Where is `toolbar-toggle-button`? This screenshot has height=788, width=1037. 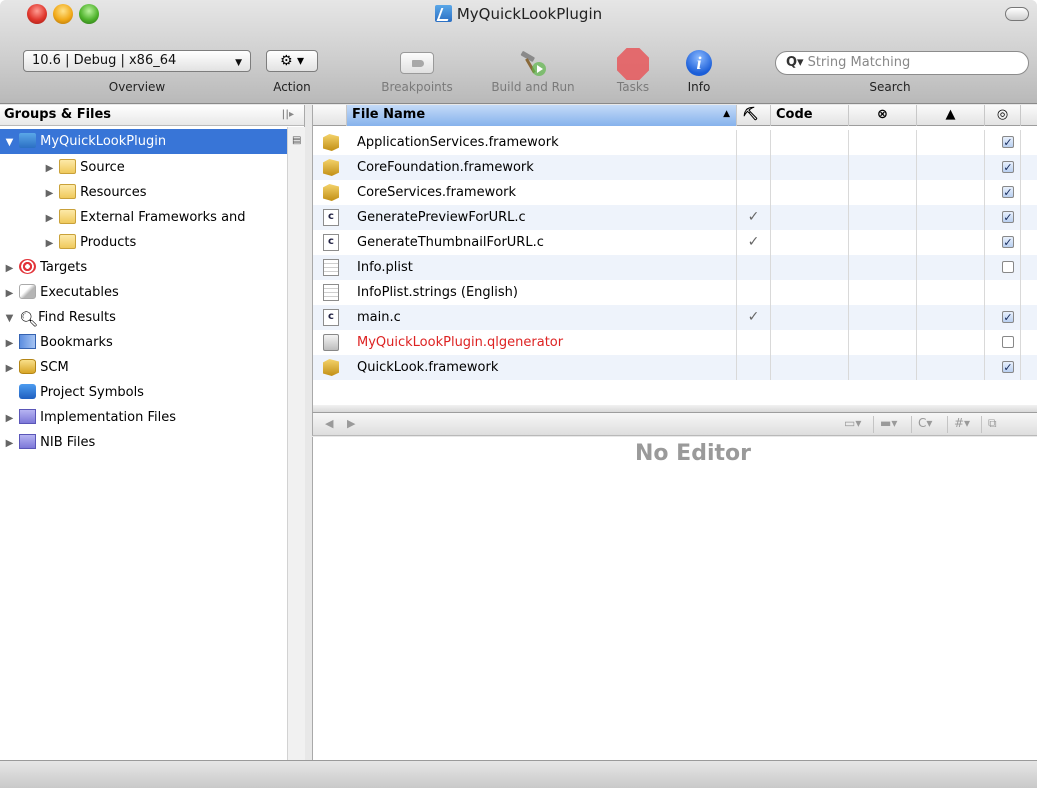 toolbar-toggle-button is located at coordinates (1017, 14).